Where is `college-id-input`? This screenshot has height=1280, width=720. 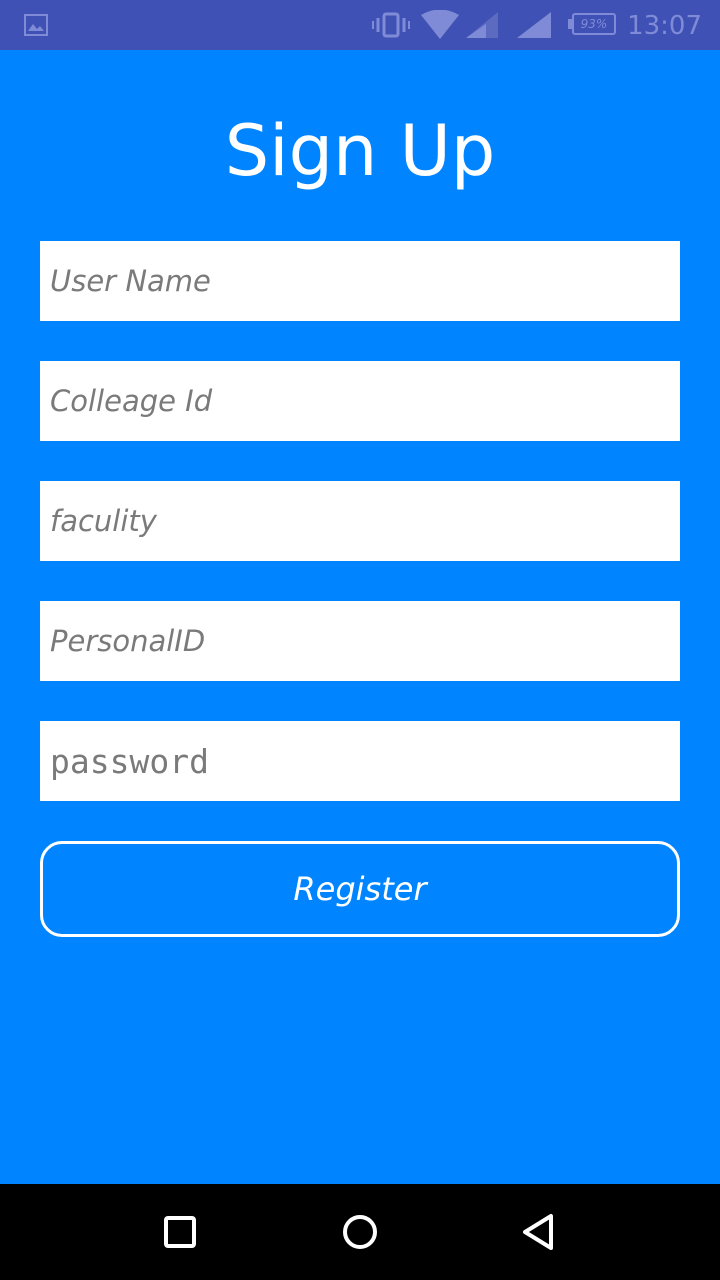 college-id-input is located at coordinates (360, 401).